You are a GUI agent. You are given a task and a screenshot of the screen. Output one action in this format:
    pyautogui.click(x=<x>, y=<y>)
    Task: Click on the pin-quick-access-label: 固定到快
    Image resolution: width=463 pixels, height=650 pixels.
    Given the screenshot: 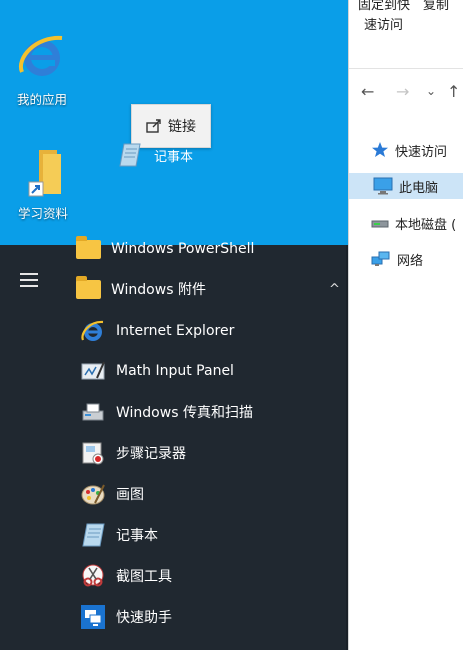 What is the action you would take?
    pyautogui.click(x=384, y=6)
    